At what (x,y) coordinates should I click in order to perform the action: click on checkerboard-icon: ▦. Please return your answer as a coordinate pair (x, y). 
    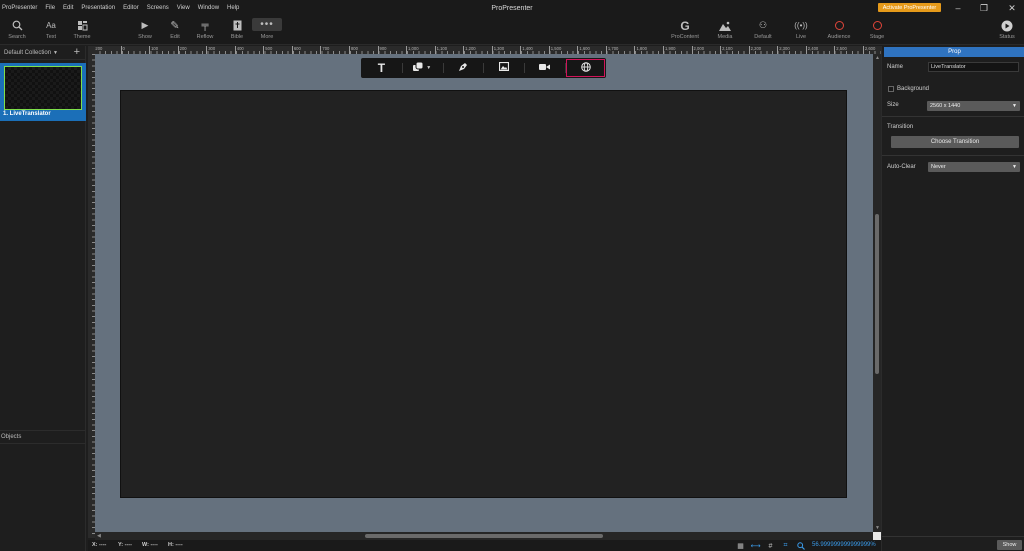
    Looking at the image, I should click on (740, 546).